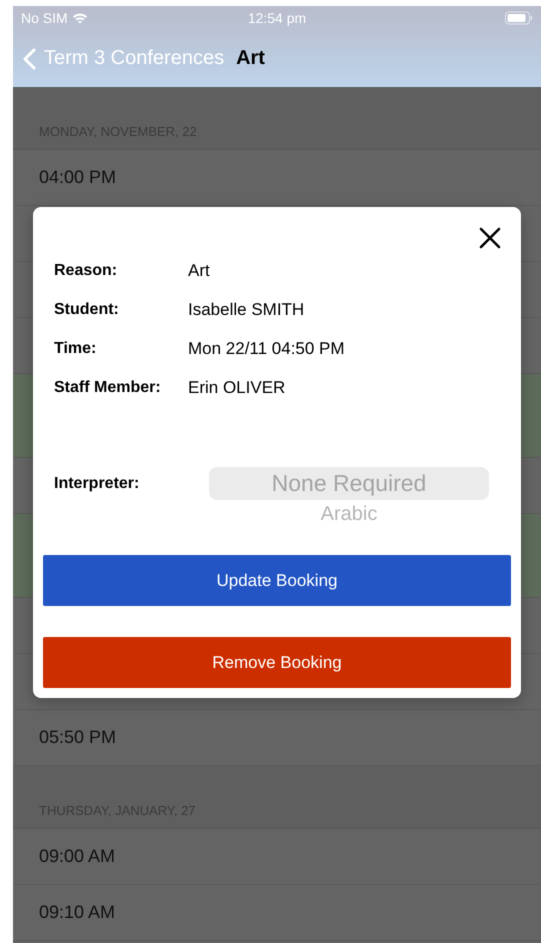 The width and height of the screenshot is (541, 943). What do you see at coordinates (267, 348) in the screenshot?
I see `detail-value: Mon 22/11 04:50 PM` at bounding box center [267, 348].